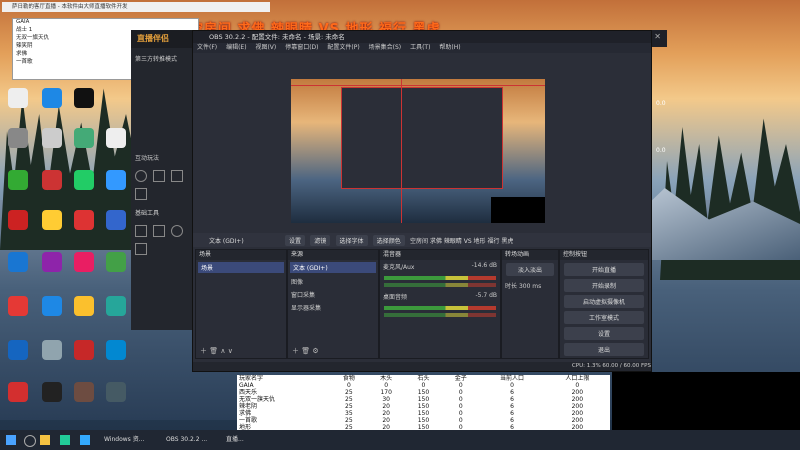 The image size is (800, 450). I want to click on camera-icon, so click(141, 249).